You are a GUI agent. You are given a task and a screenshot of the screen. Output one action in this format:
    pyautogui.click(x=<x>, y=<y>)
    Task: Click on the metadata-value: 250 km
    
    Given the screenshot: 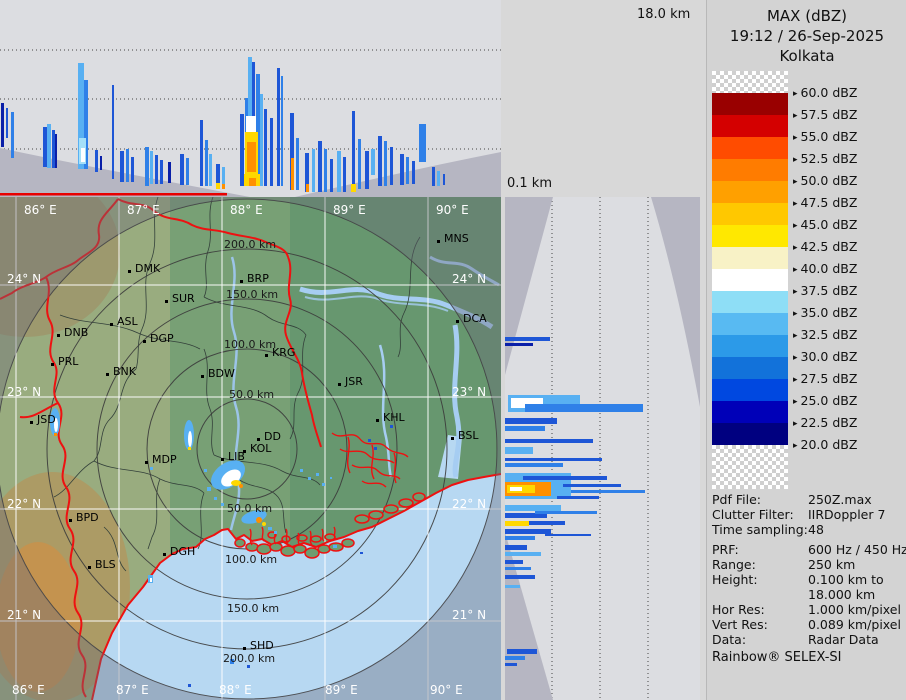 What is the action you would take?
    pyautogui.click(x=832, y=564)
    